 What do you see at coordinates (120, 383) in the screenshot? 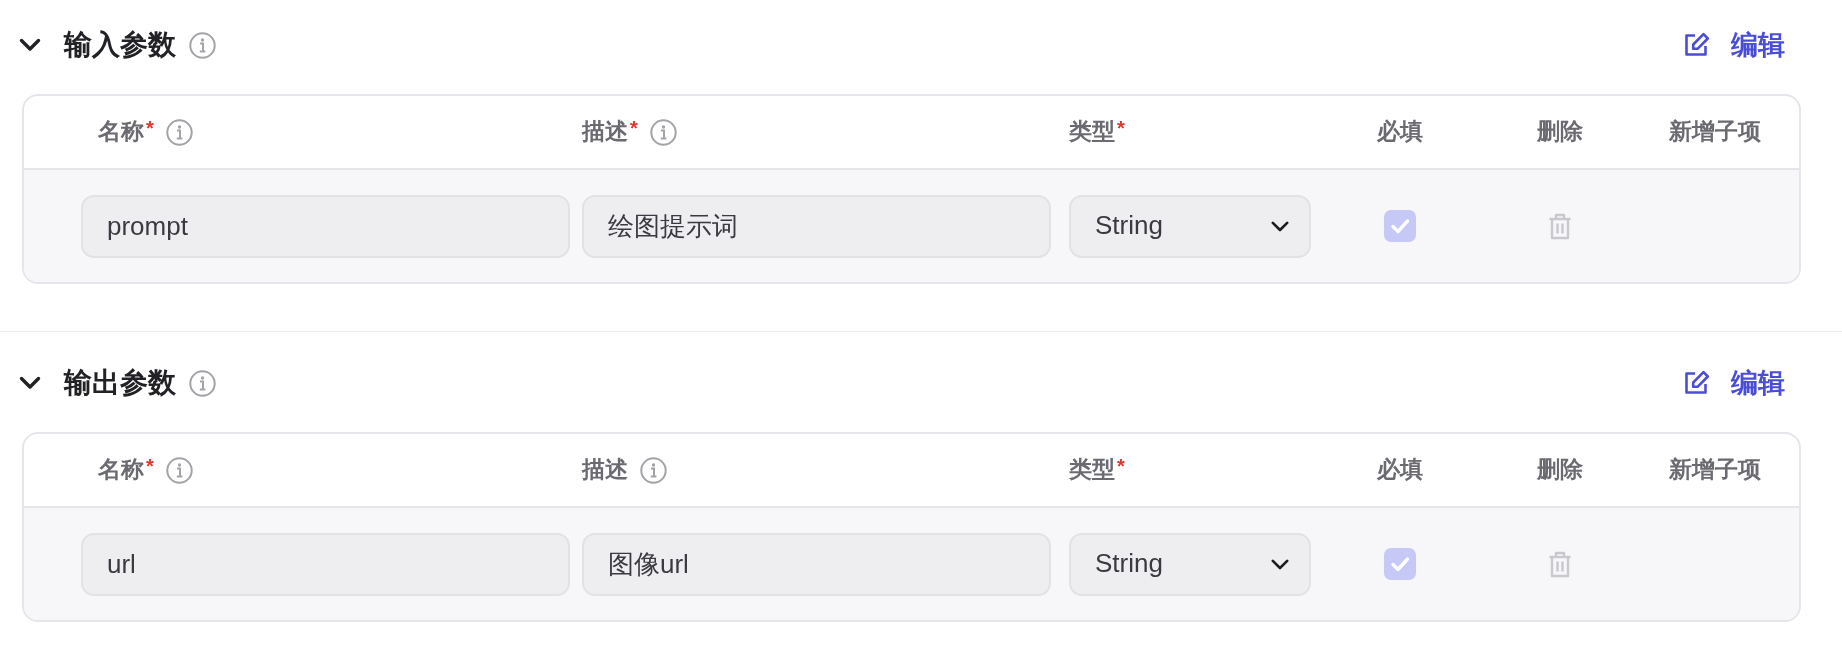
I see `section-title: 输出参数` at bounding box center [120, 383].